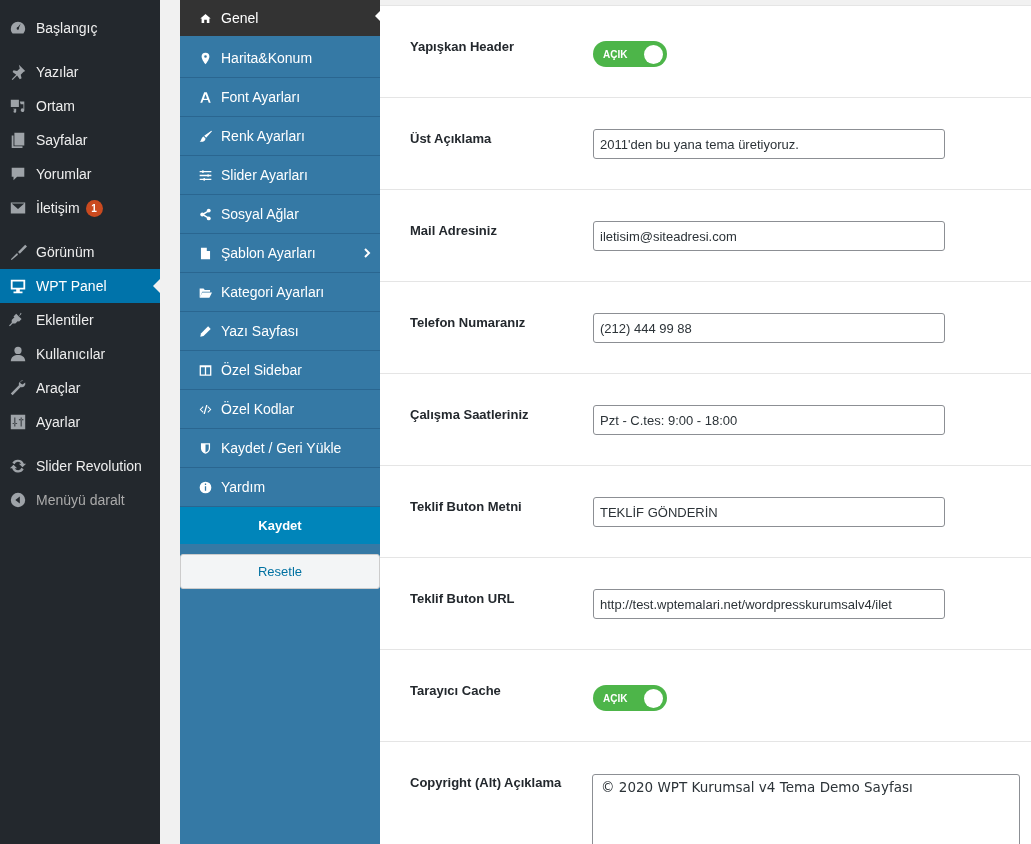 Image resolution: width=1031 pixels, height=844 pixels. Describe the element at coordinates (80, 252) in the screenshot. I see `admin-menu-item: Görünüm` at that location.